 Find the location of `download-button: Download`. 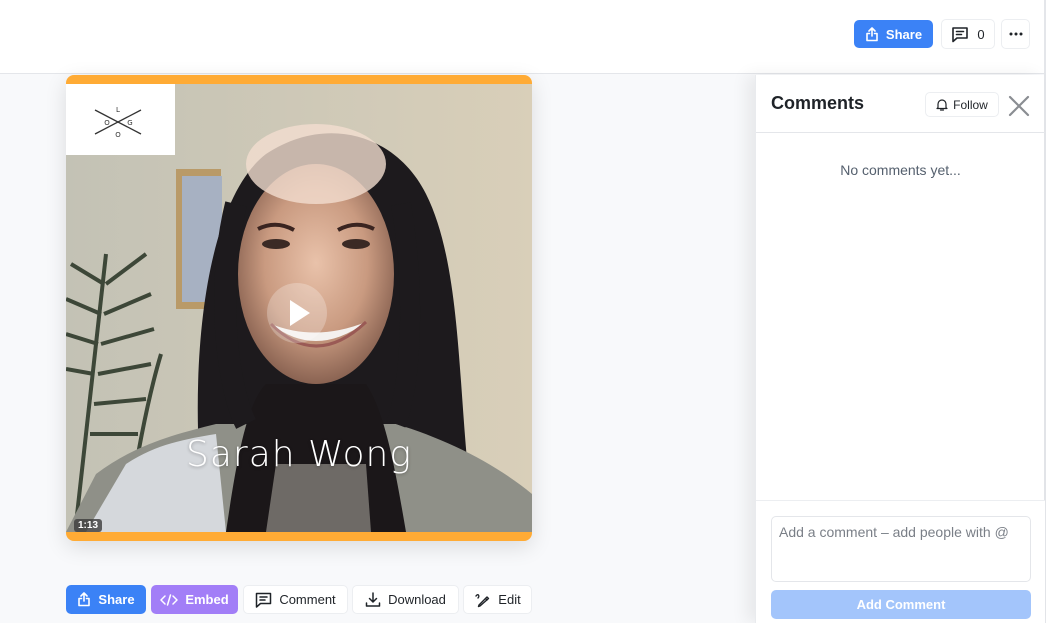

download-button: Download is located at coordinates (405, 599).